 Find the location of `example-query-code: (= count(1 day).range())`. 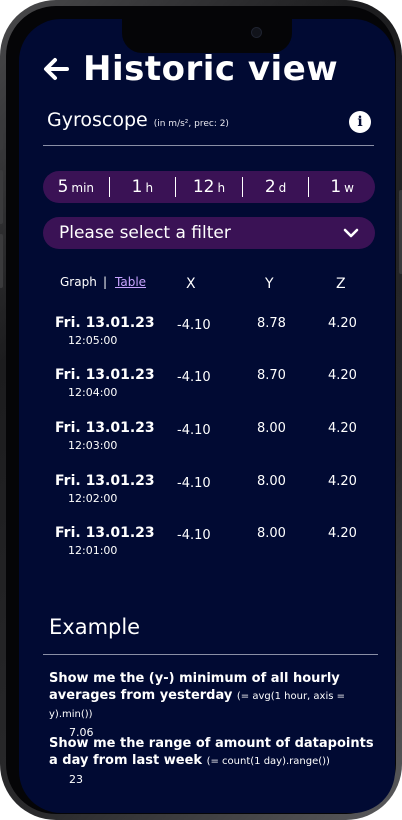

example-query-code: (= count(1 day).range()) is located at coordinates (268, 761).